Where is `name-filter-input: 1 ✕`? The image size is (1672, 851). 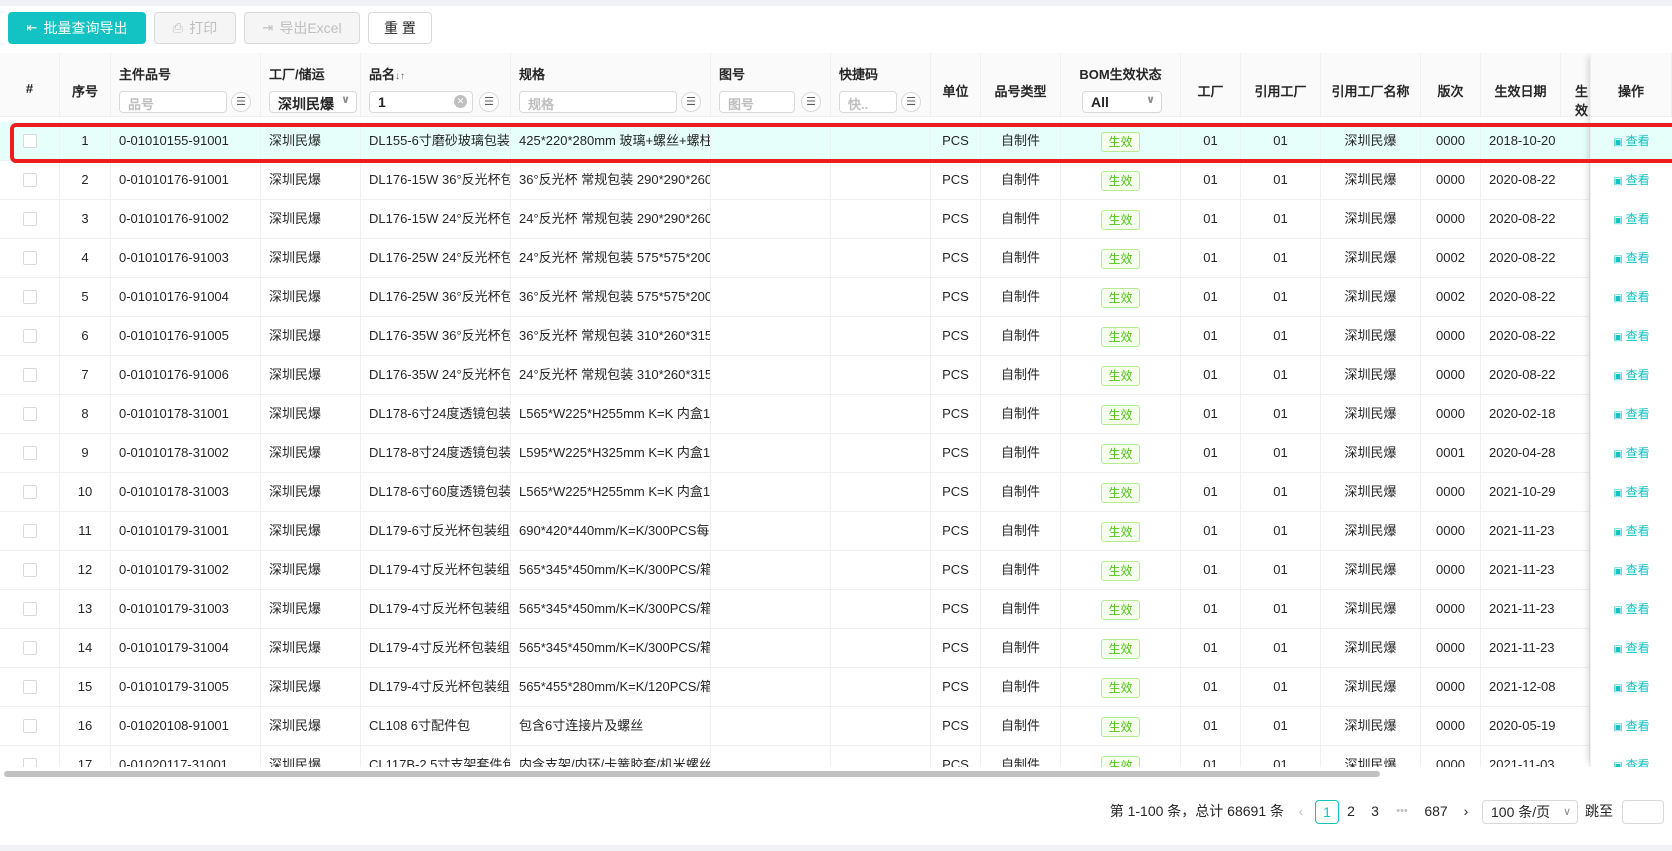 name-filter-input: 1 ✕ is located at coordinates (421, 102).